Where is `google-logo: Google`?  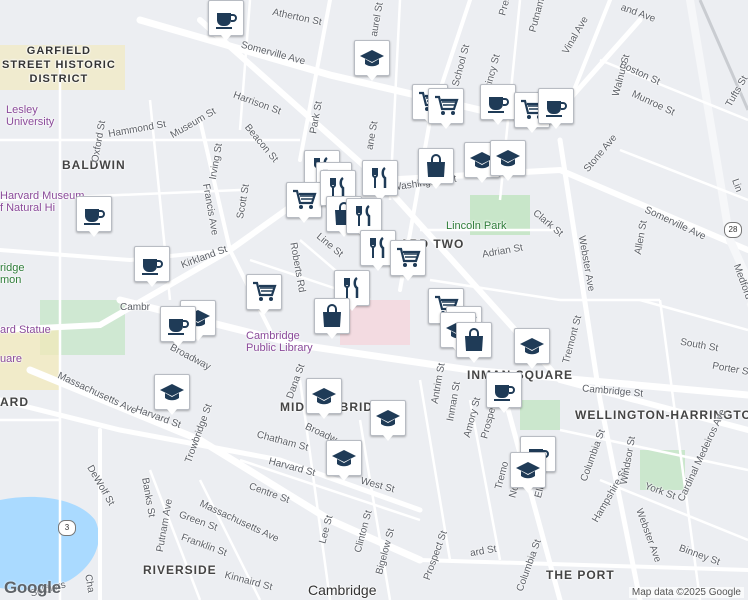
google-logo: Google is located at coordinates (32, 588).